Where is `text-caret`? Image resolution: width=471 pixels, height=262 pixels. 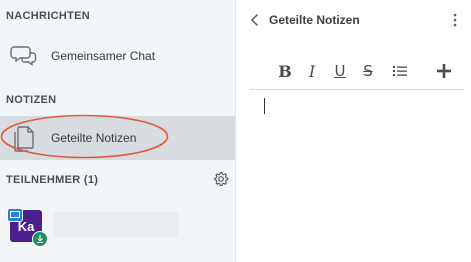
text-caret is located at coordinates (264, 106).